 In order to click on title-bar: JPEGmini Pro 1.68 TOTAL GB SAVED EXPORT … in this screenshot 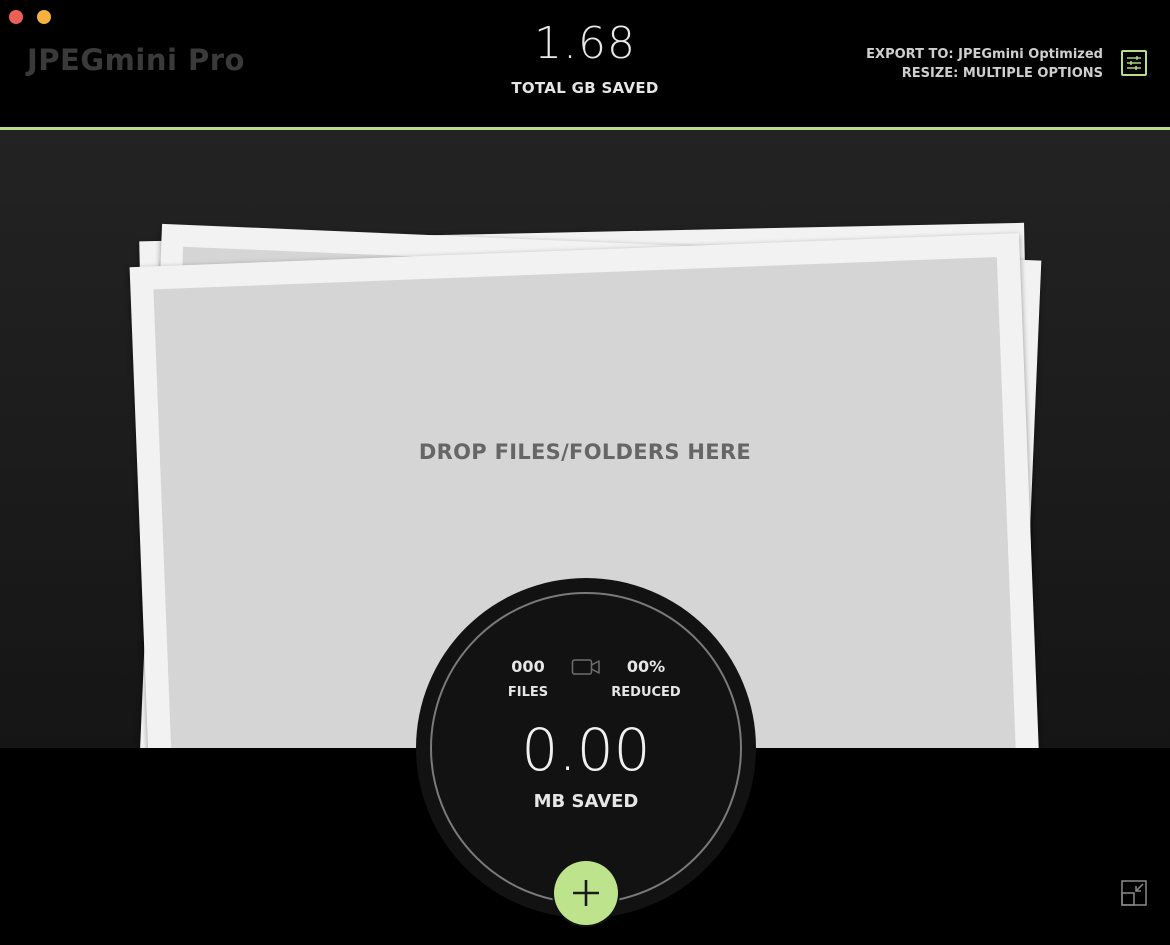, I will do `click(585, 63)`.